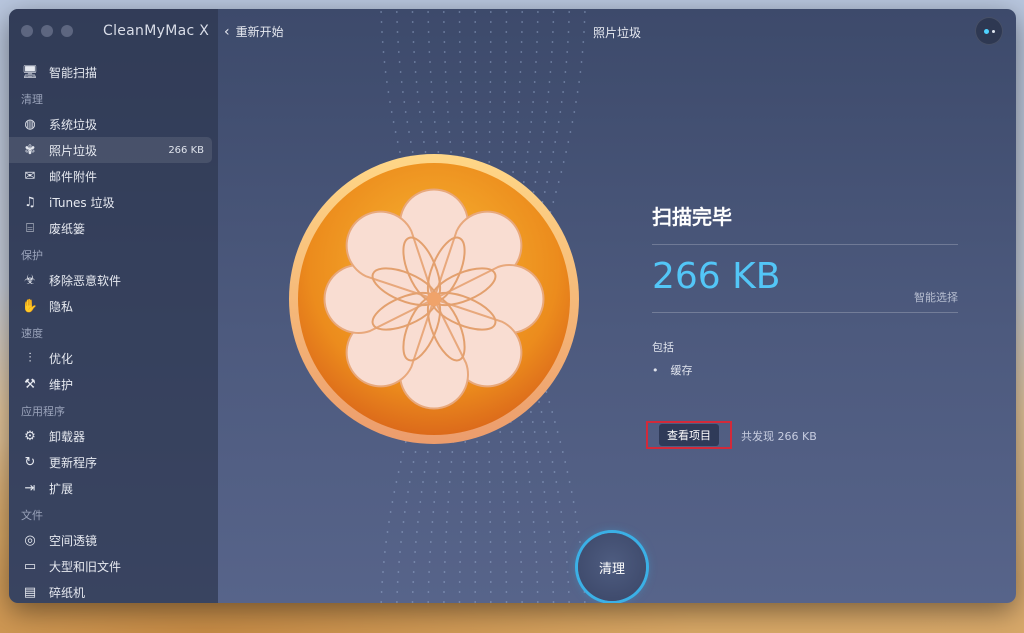 This screenshot has height=633, width=1024. What do you see at coordinates (993, 31) in the screenshot?
I see `assistant-dot-small-icon` at bounding box center [993, 31].